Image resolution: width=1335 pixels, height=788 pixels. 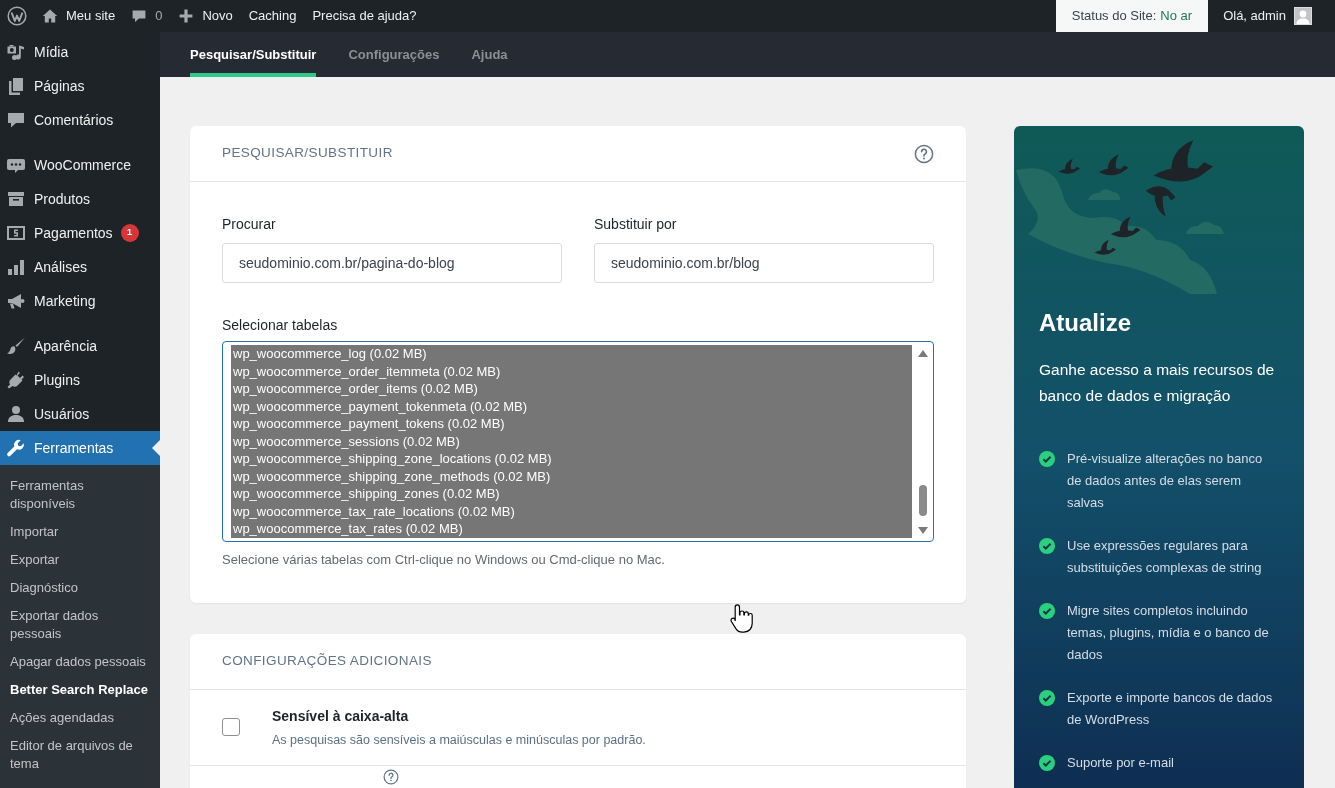 What do you see at coordinates (1170, 709) in the screenshot?
I see `feature-text: Exporte e importe bancos de dados de WordPress` at bounding box center [1170, 709].